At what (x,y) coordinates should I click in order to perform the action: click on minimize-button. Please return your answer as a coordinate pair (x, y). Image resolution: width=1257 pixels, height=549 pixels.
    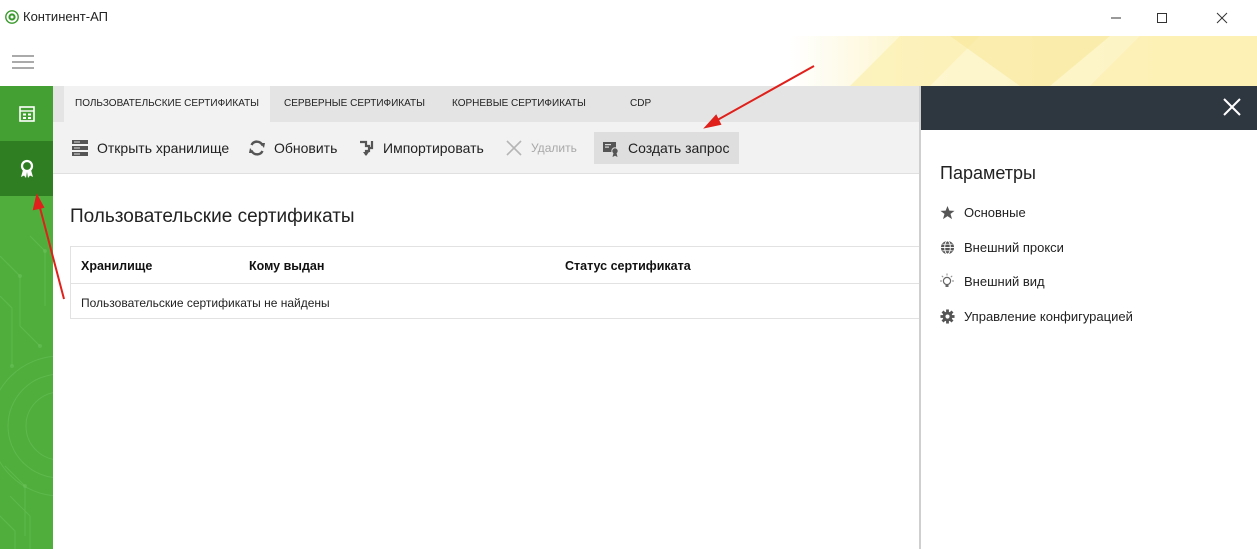
    Looking at the image, I should click on (1116, 18).